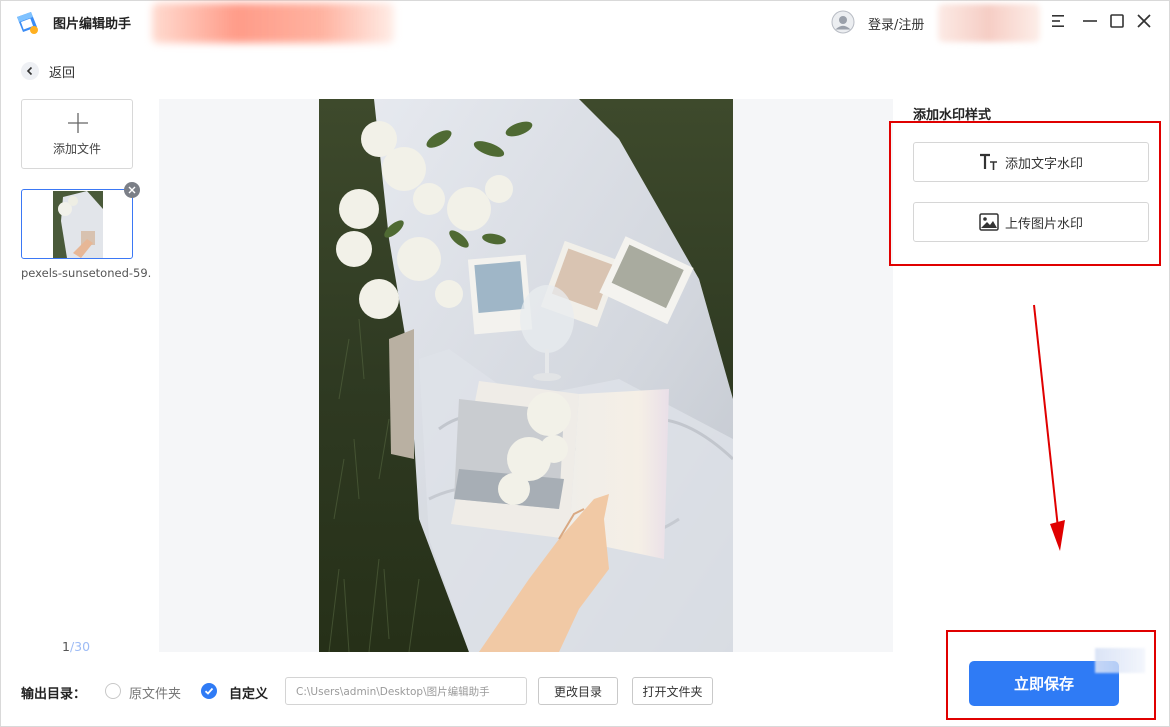 The width and height of the screenshot is (1170, 727). What do you see at coordinates (77, 134) in the screenshot?
I see `add-file-button: 添加文件` at bounding box center [77, 134].